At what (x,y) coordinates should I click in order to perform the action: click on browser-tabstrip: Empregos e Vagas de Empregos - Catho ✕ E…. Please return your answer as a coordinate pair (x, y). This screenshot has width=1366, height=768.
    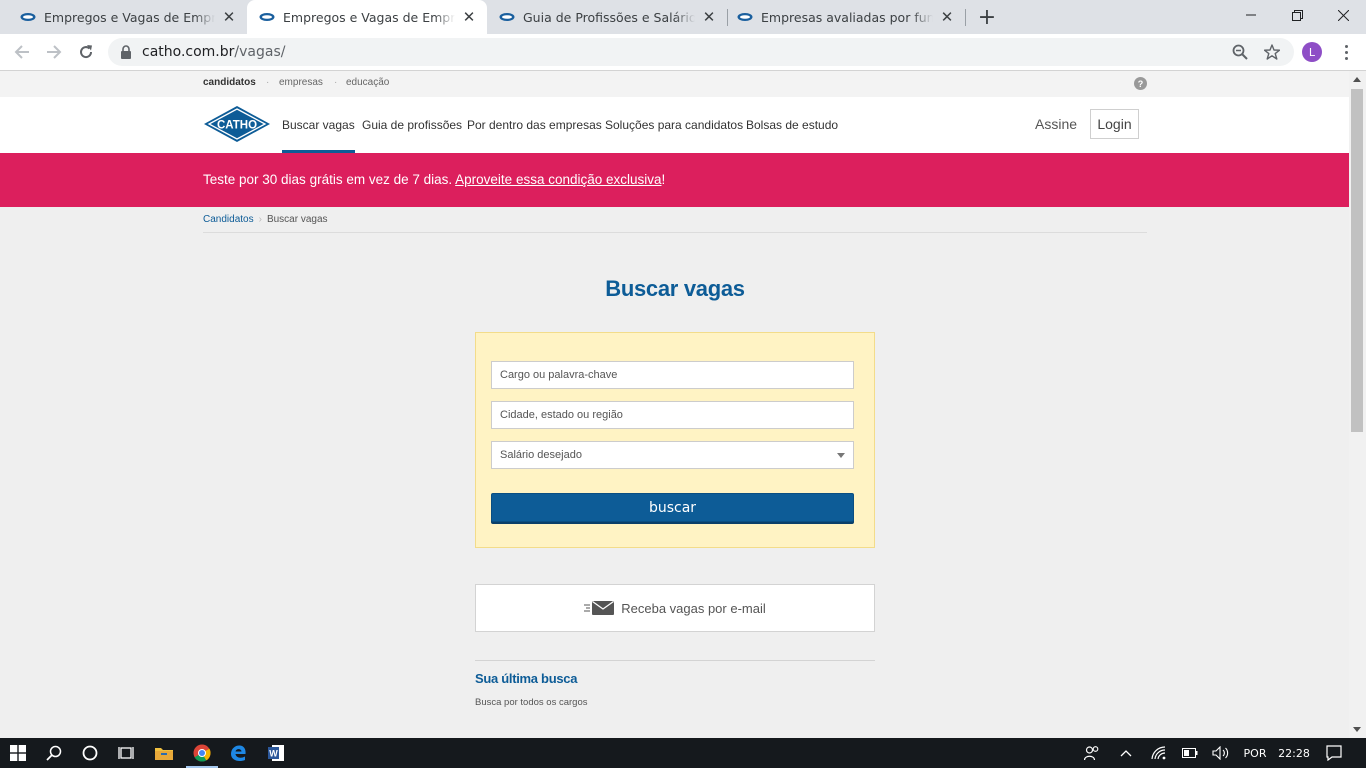
    Looking at the image, I should click on (683, 17).